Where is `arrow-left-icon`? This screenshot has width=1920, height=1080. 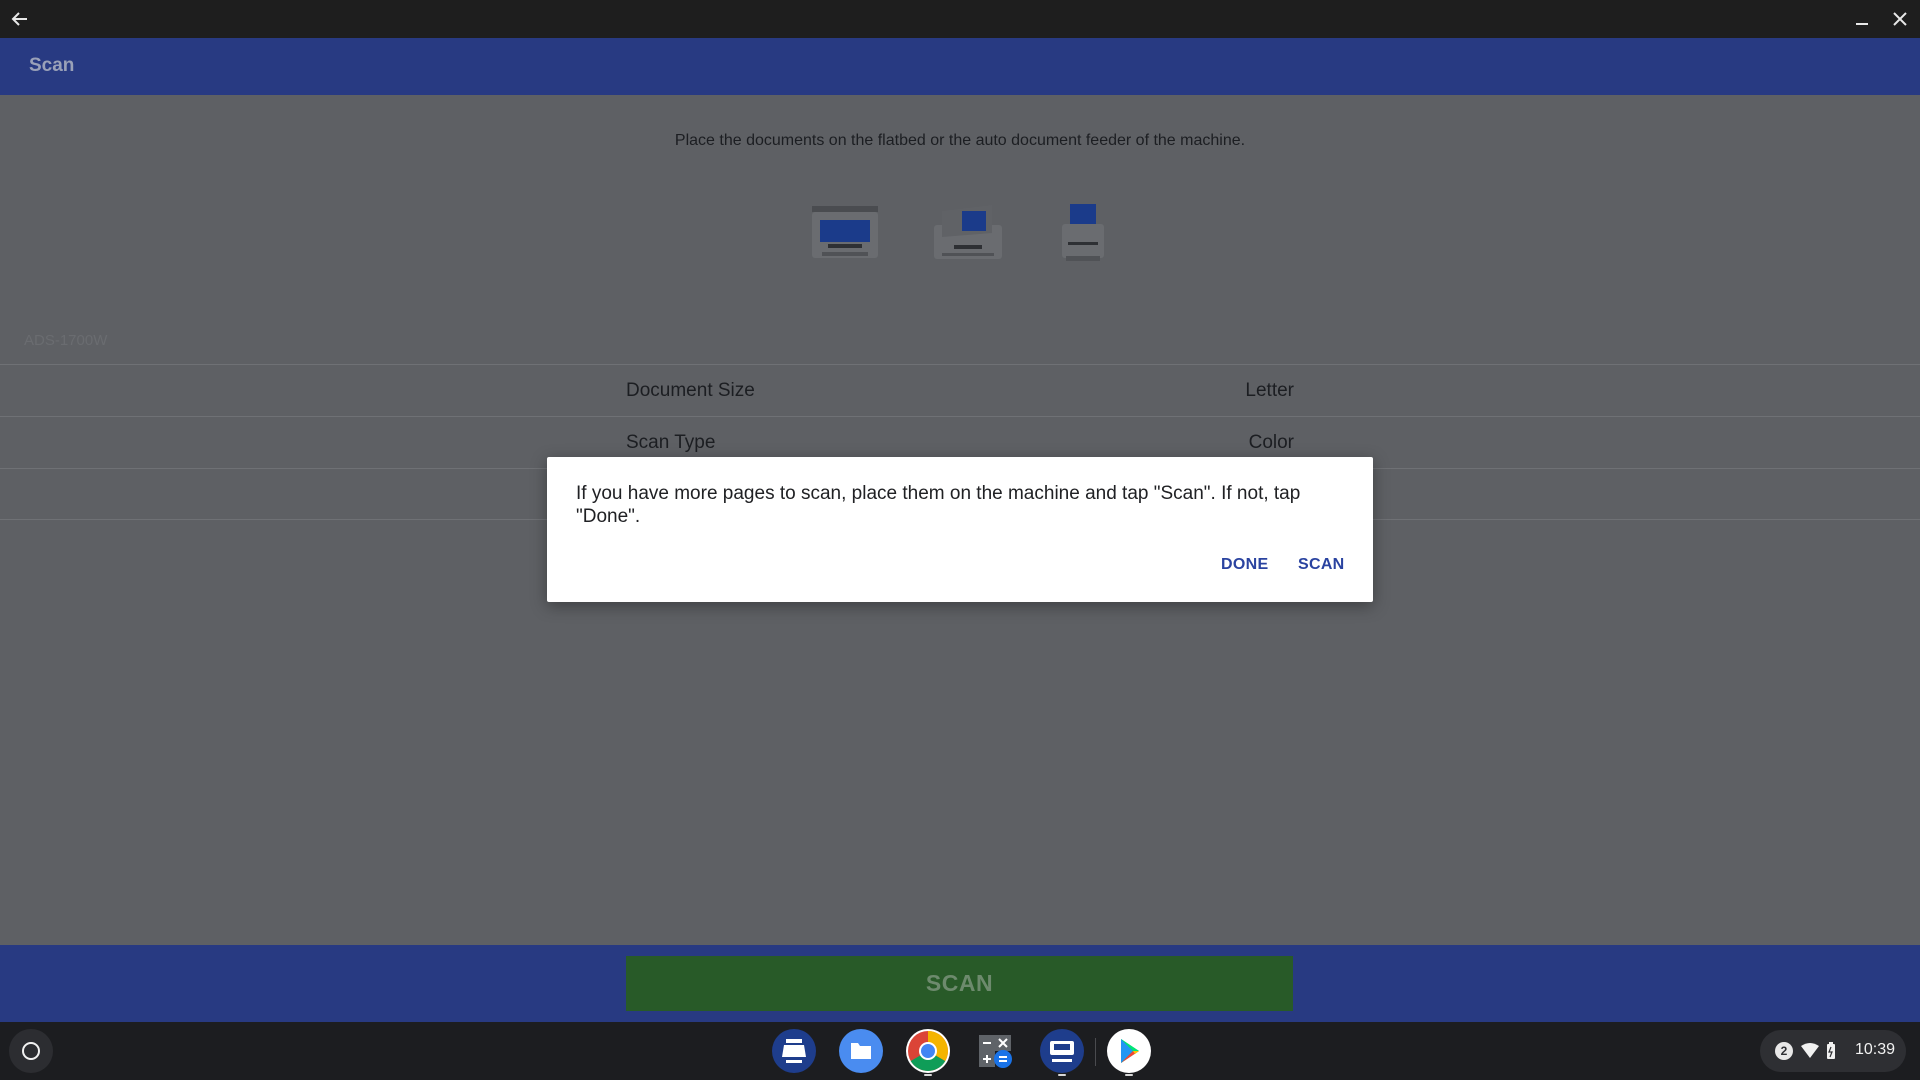
arrow-left-icon is located at coordinates (19, 19).